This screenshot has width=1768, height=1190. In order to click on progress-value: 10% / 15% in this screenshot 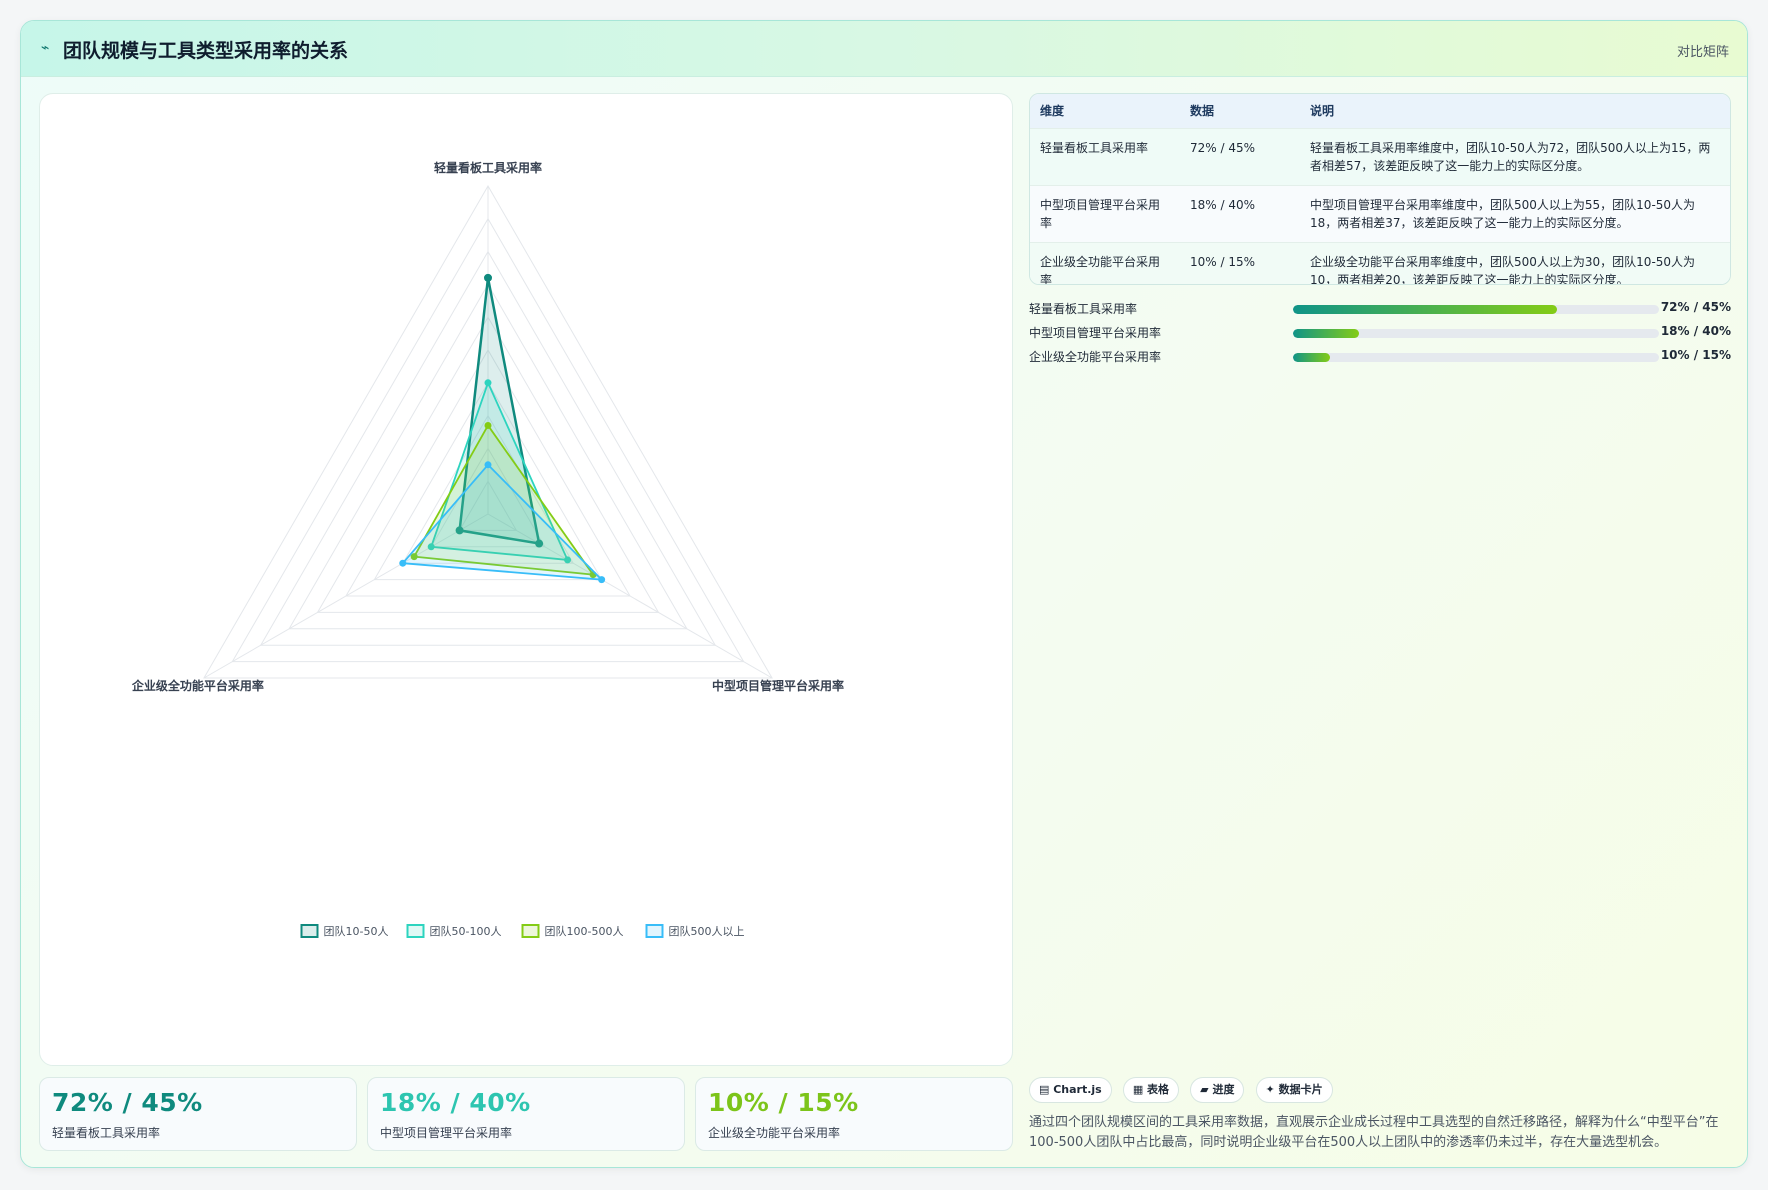, I will do `click(1695, 355)`.